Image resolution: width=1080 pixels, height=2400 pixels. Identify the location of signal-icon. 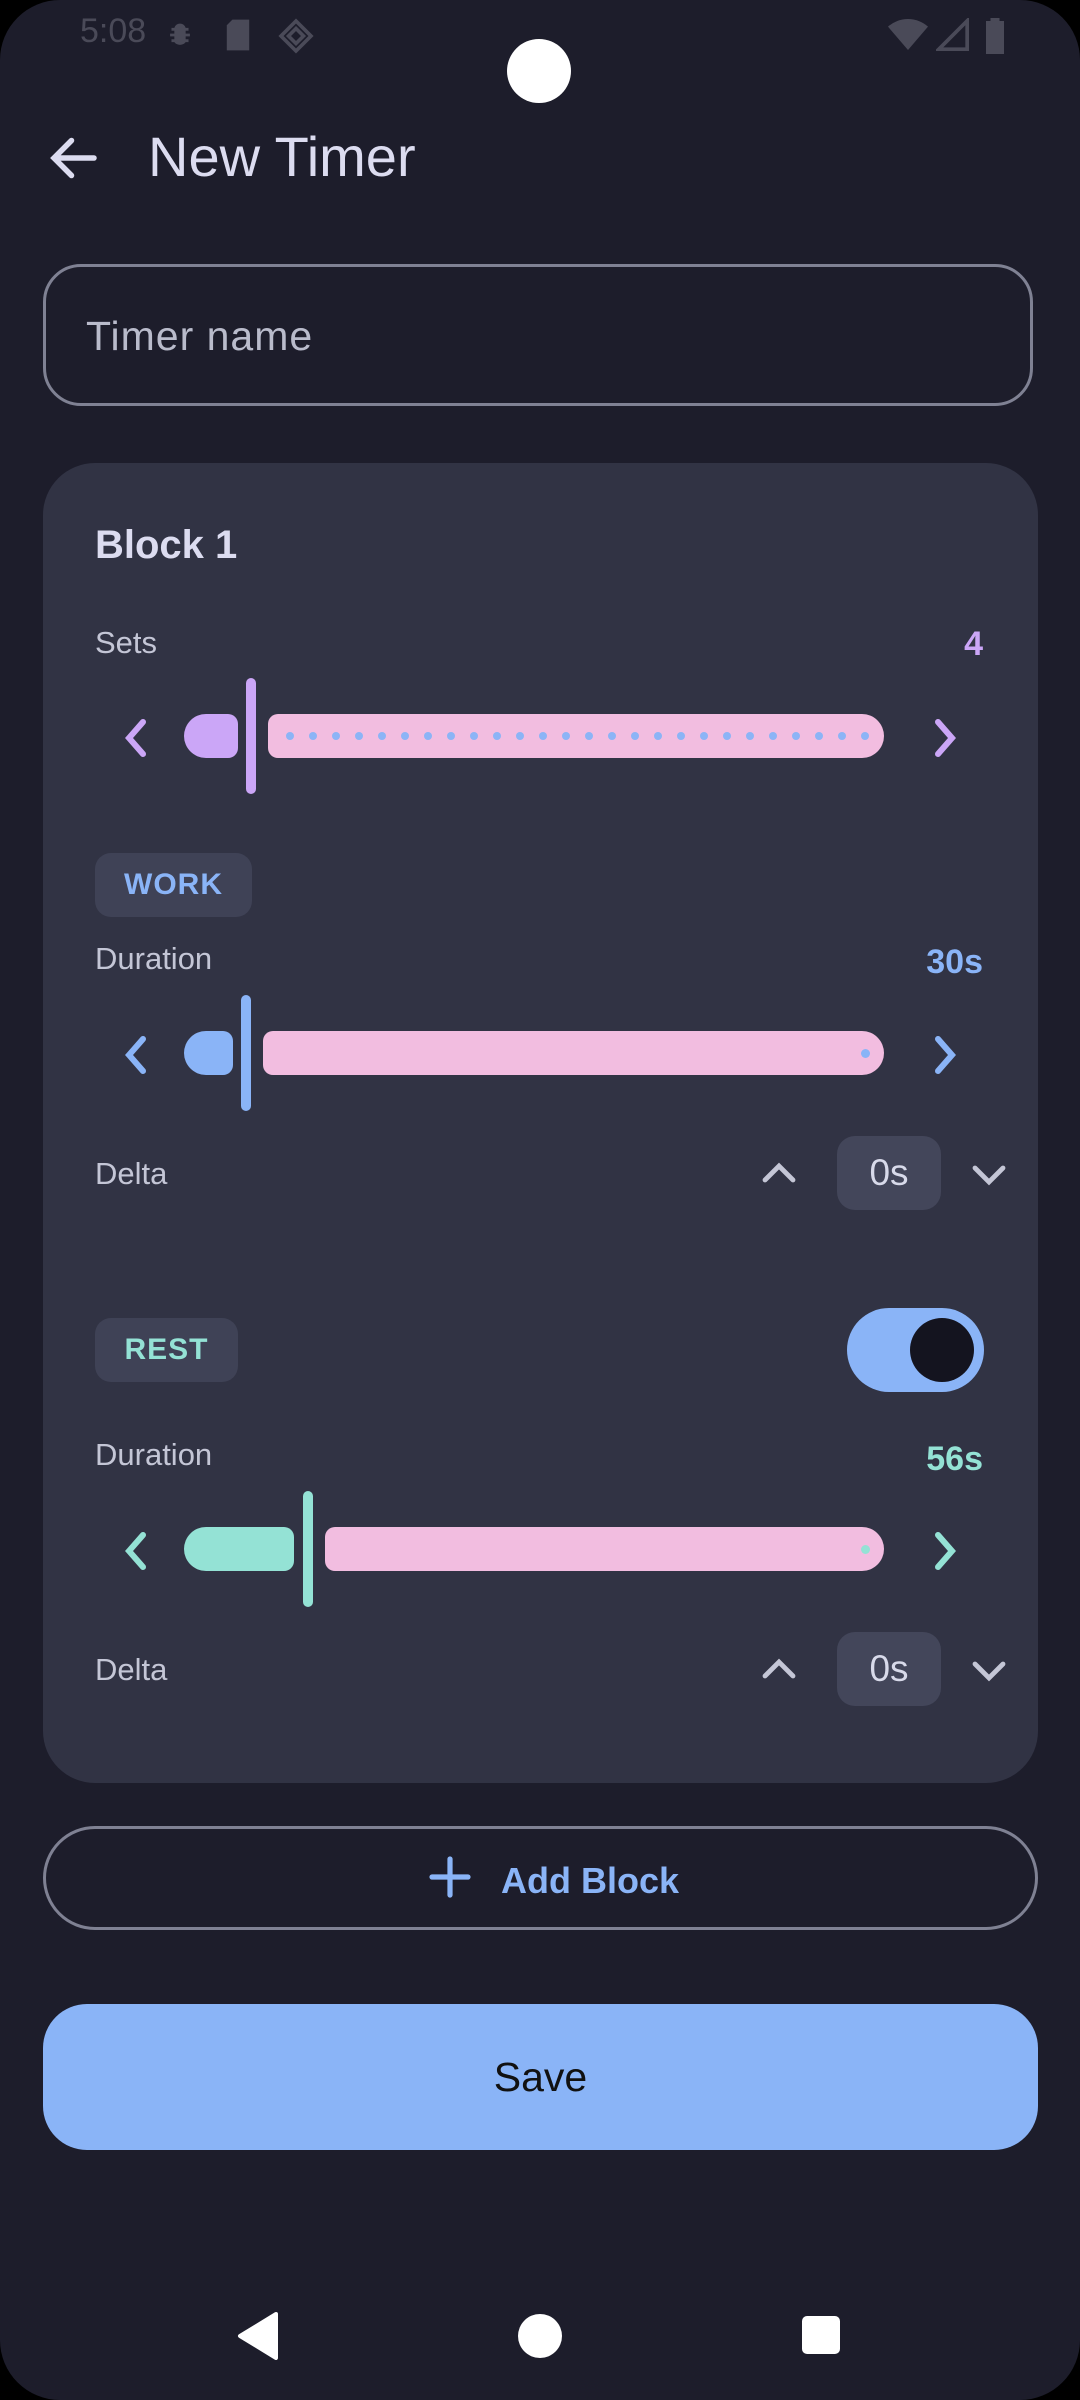
(953, 35).